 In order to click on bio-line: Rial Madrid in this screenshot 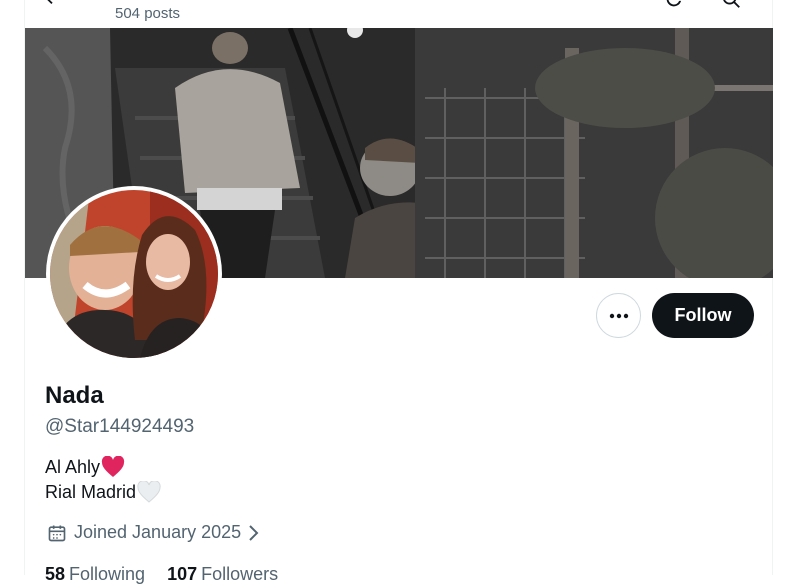, I will do `click(103, 492)`.